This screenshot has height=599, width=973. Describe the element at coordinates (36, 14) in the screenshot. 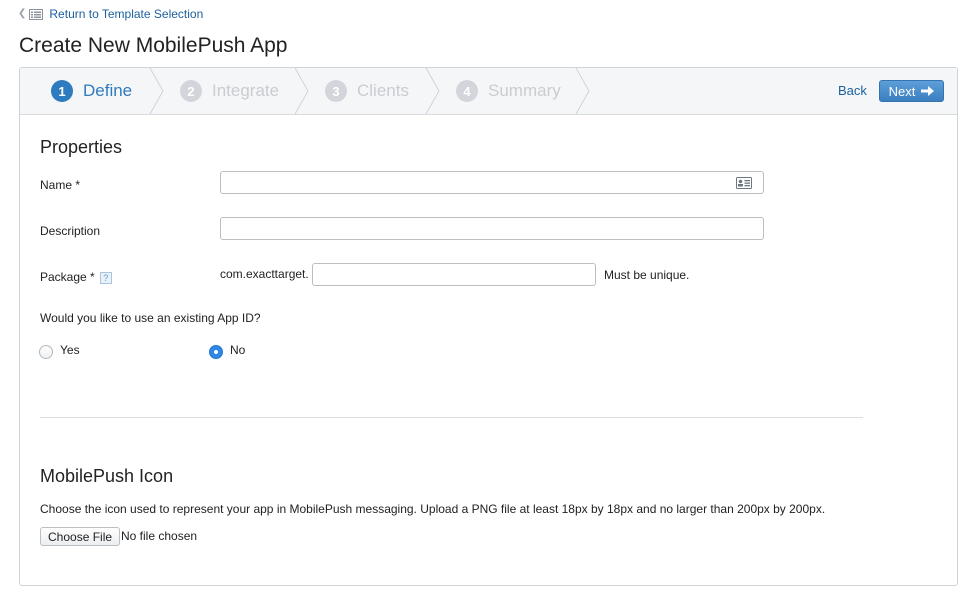

I see `template-list-icon` at that location.